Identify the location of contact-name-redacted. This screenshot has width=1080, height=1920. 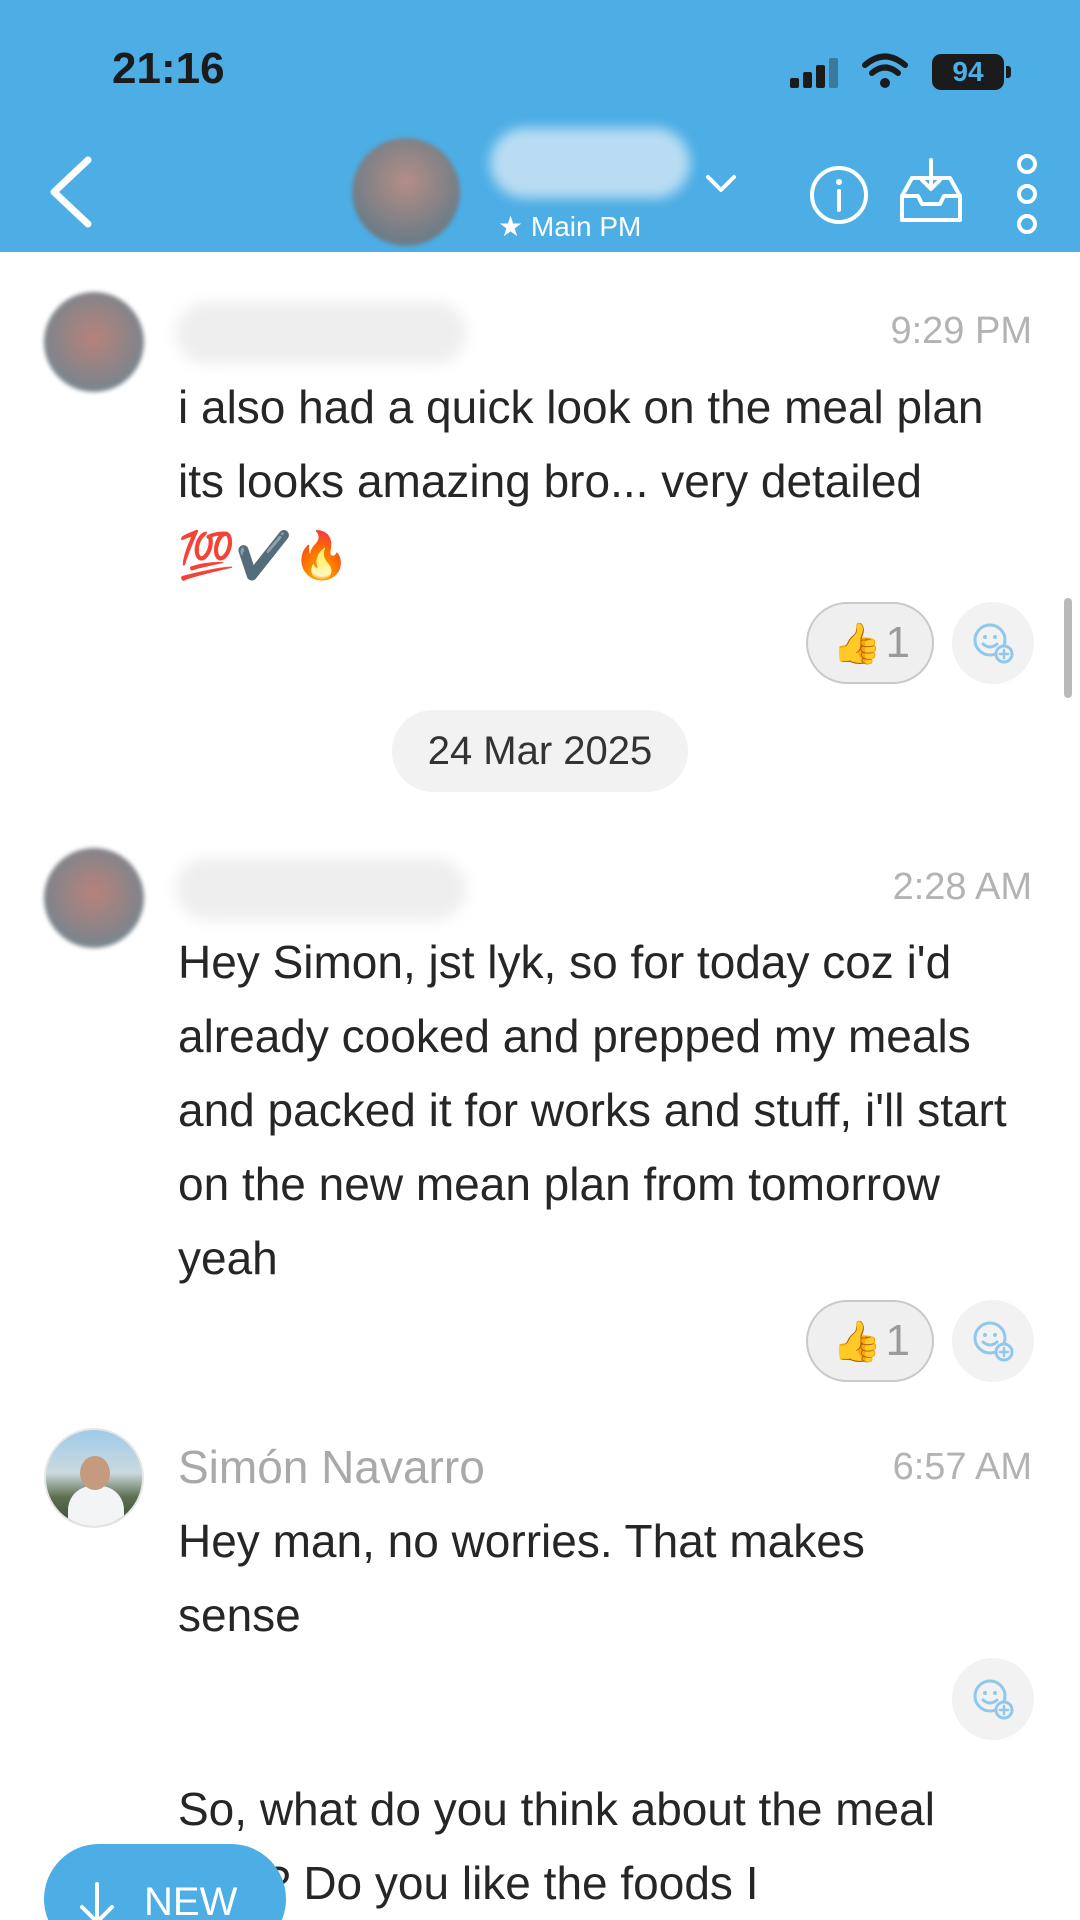
(590, 163).